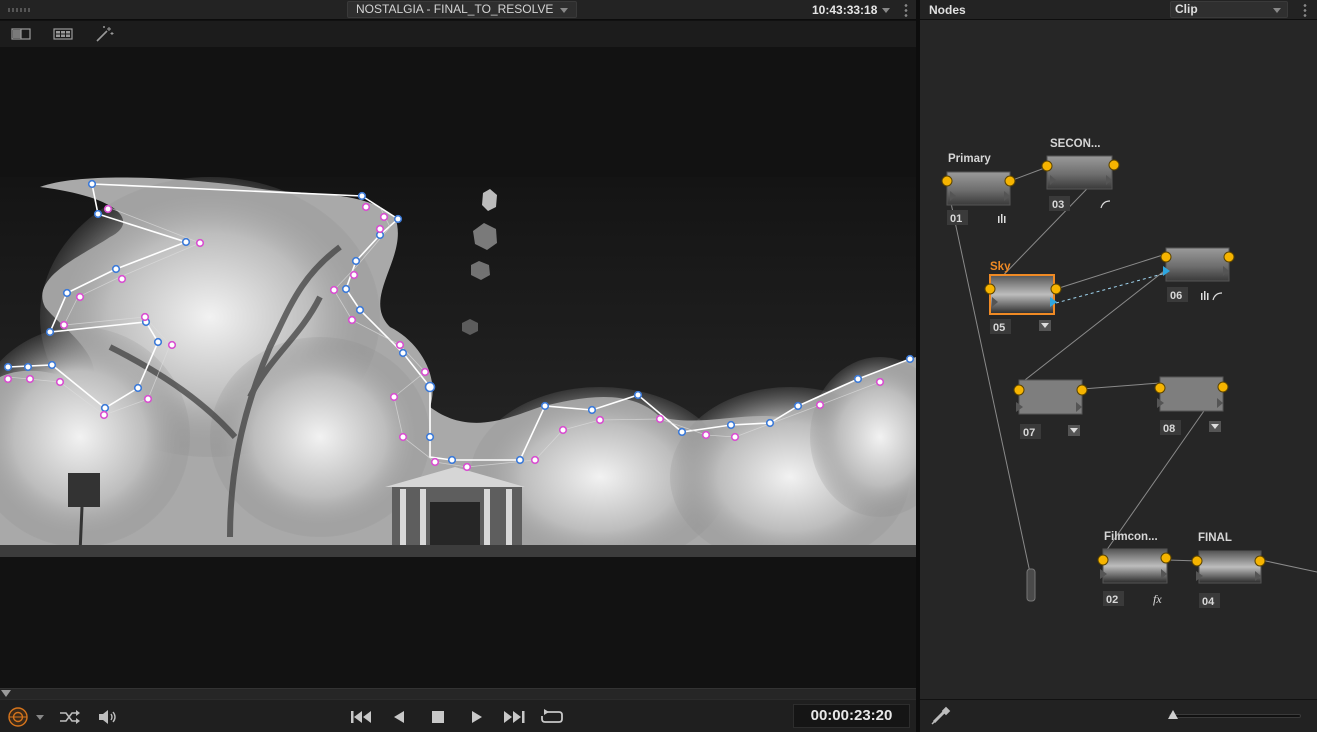 The image size is (1317, 732). I want to click on node-03: SECON... 03, so click(1080, 174).